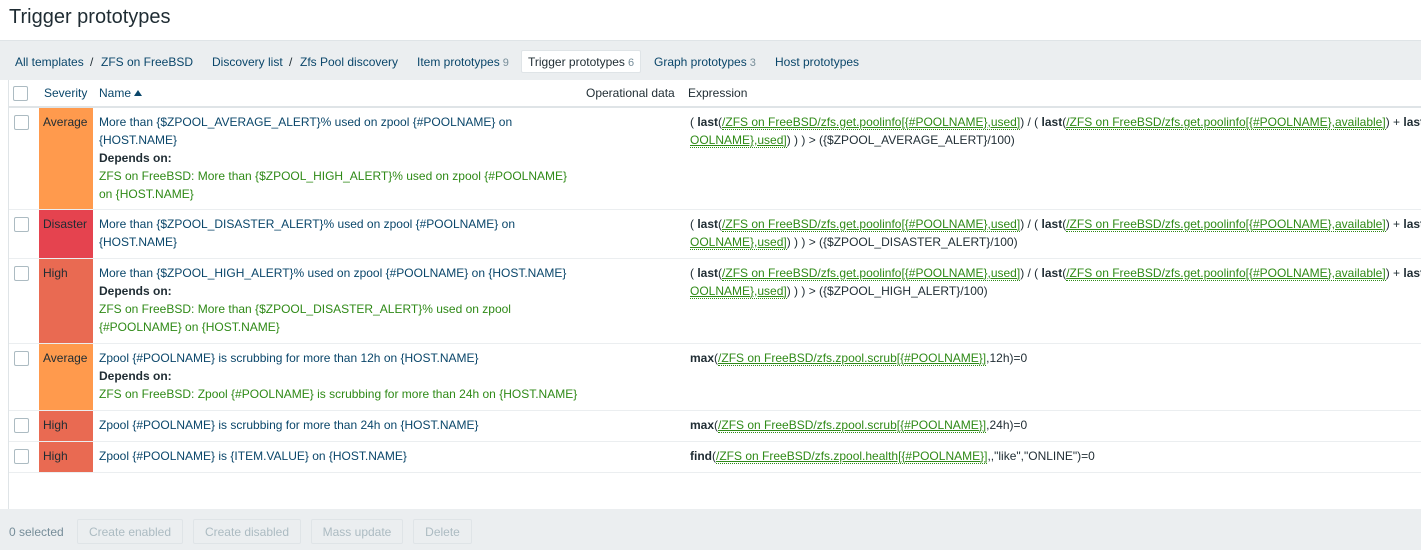 This screenshot has height=550, width=1421. Describe the element at coordinates (1007, 357) in the screenshot. I see `expression-text: ,12h)=0` at that location.